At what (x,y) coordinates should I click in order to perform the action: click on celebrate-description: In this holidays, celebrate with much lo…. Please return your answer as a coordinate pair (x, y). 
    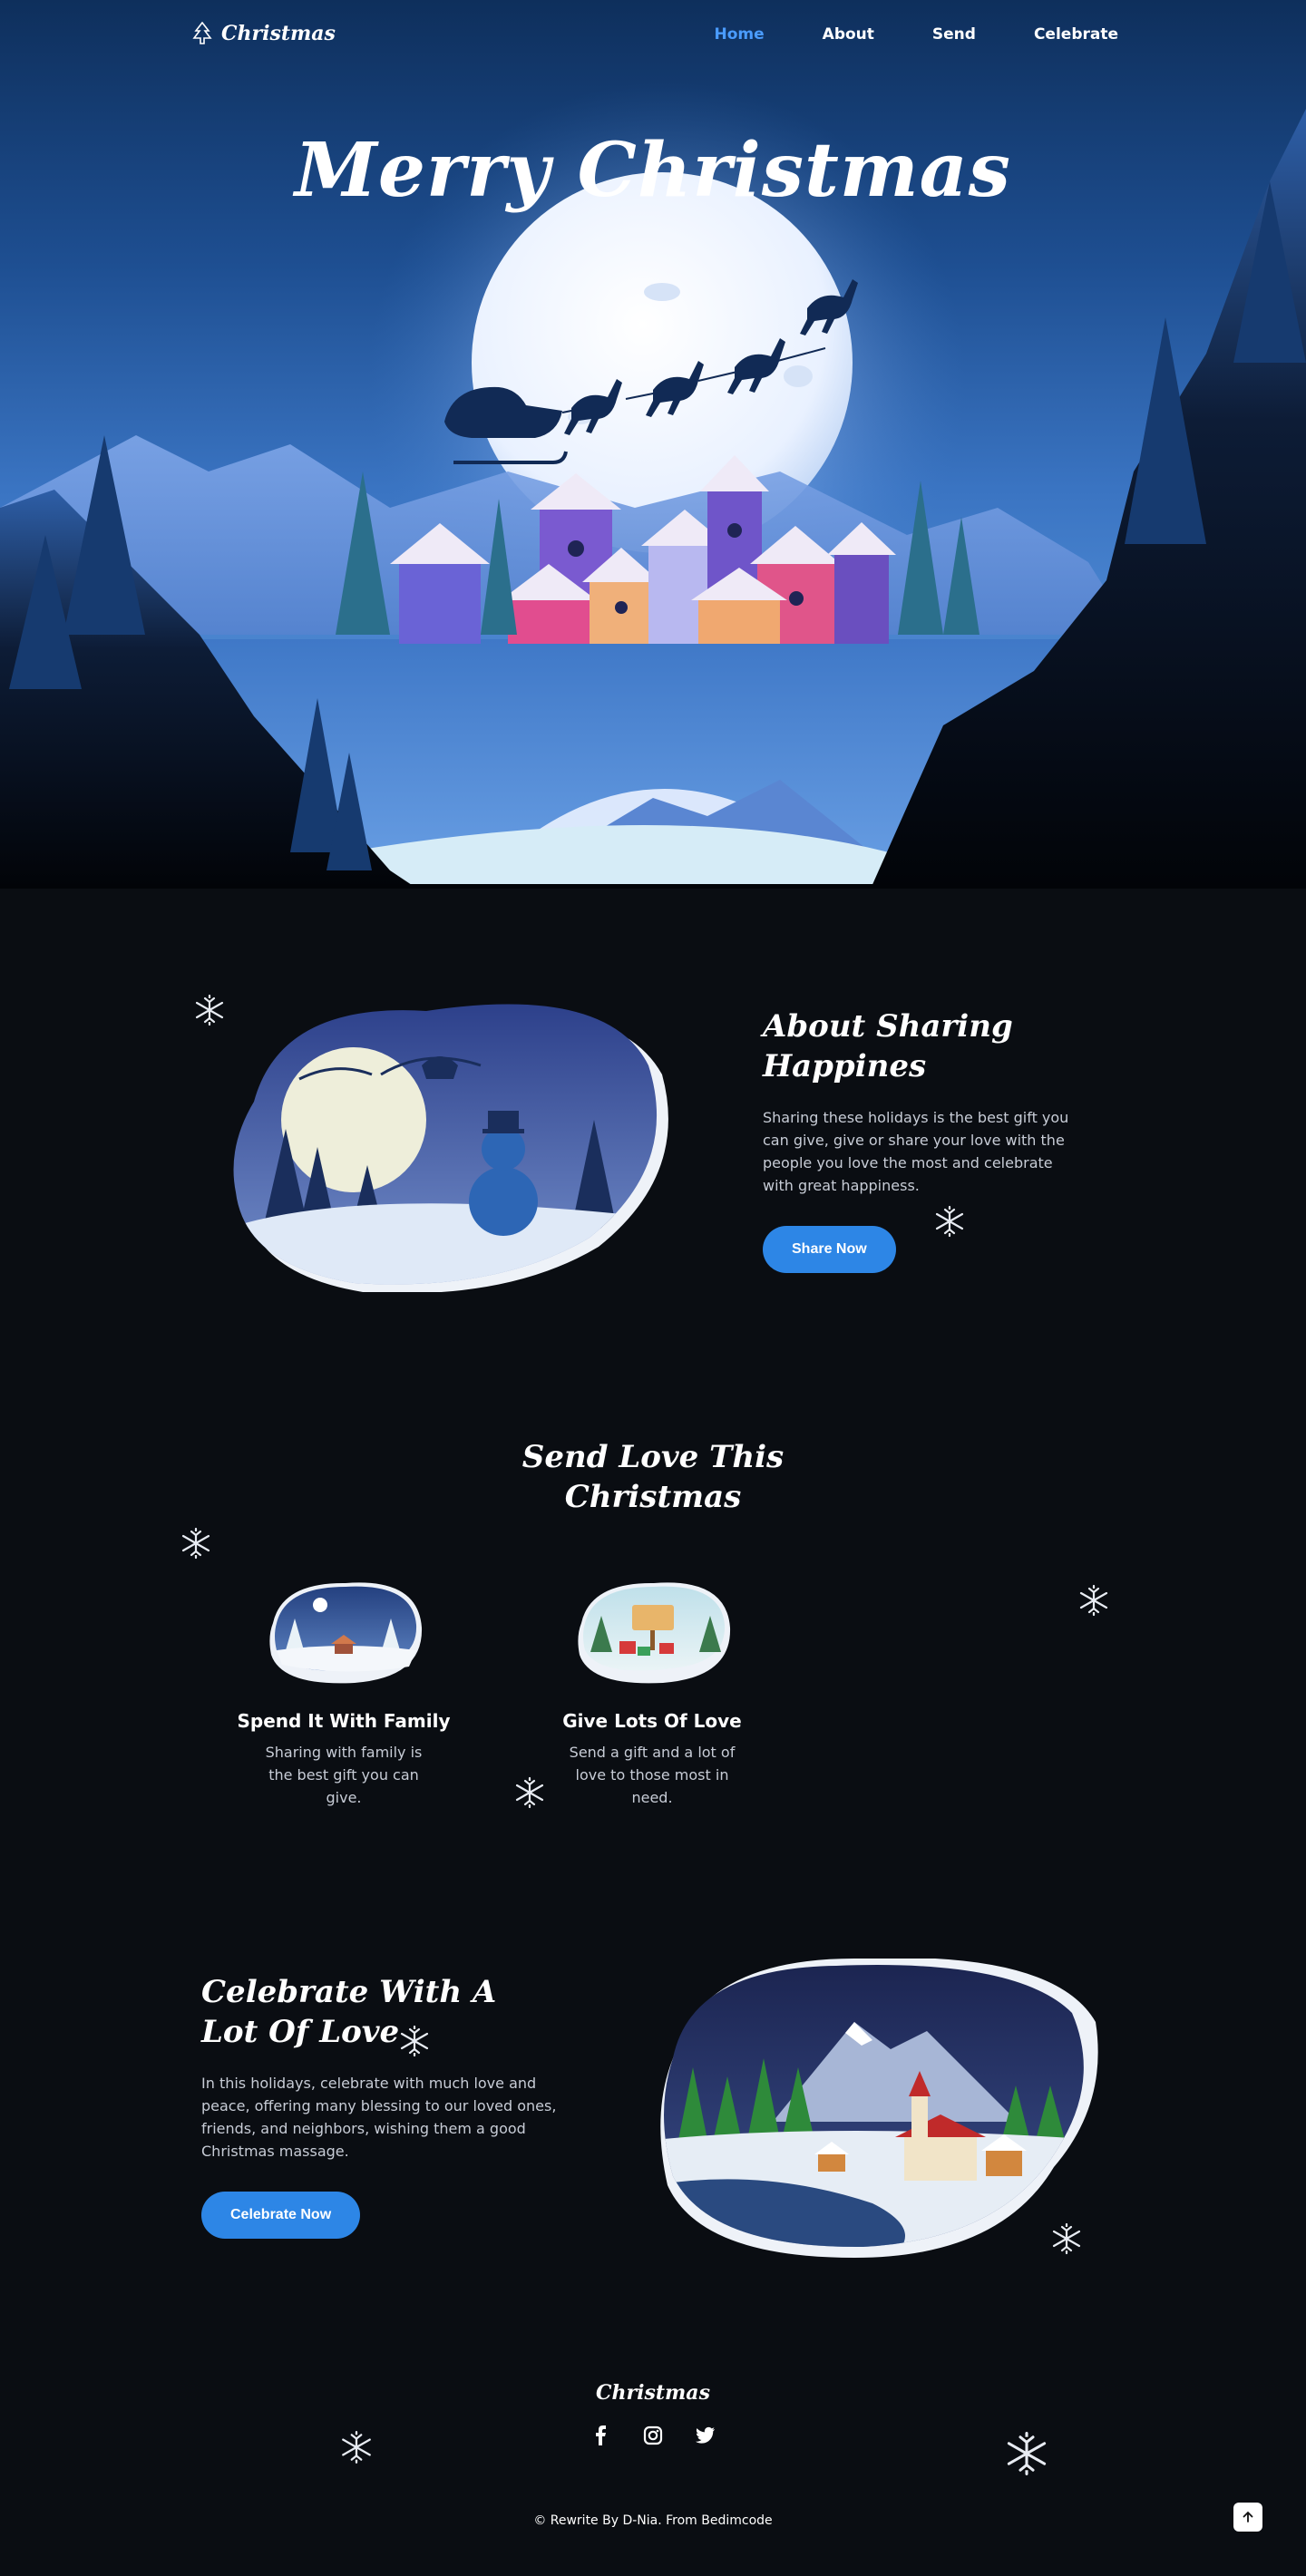
    Looking at the image, I should click on (379, 2117).